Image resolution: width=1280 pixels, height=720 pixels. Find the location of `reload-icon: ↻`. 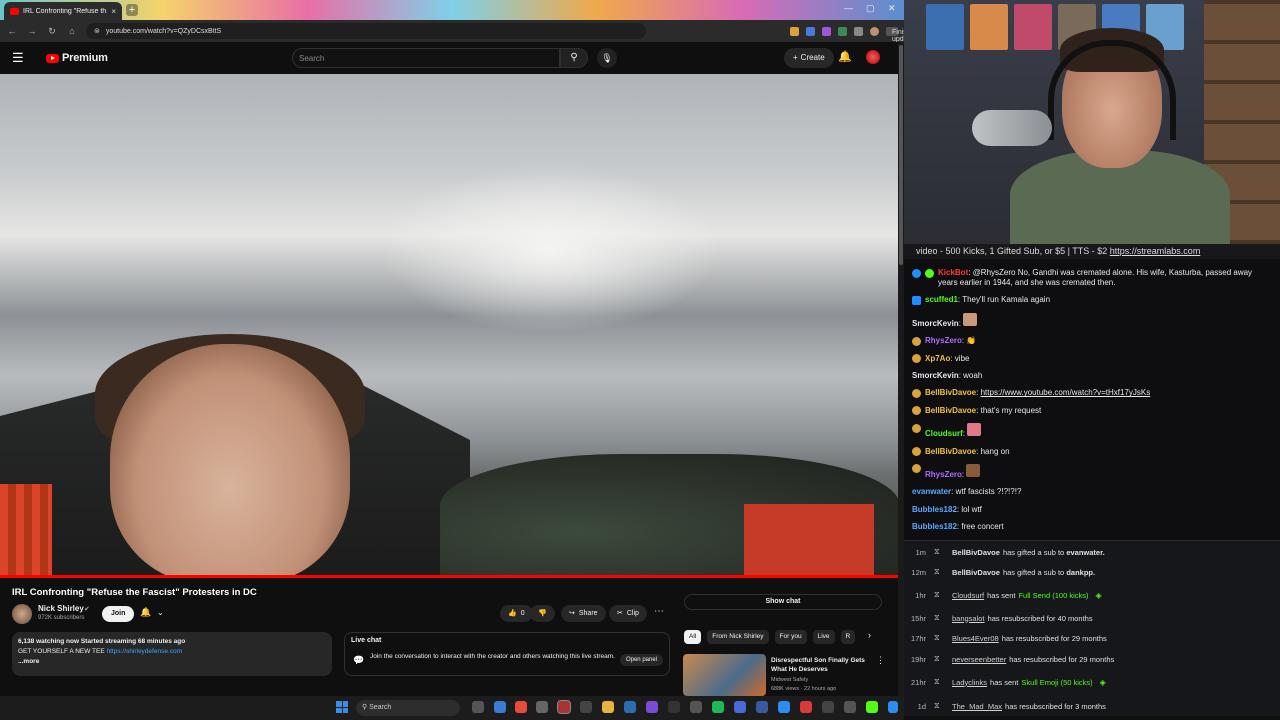

reload-icon: ↻ is located at coordinates (52, 31).